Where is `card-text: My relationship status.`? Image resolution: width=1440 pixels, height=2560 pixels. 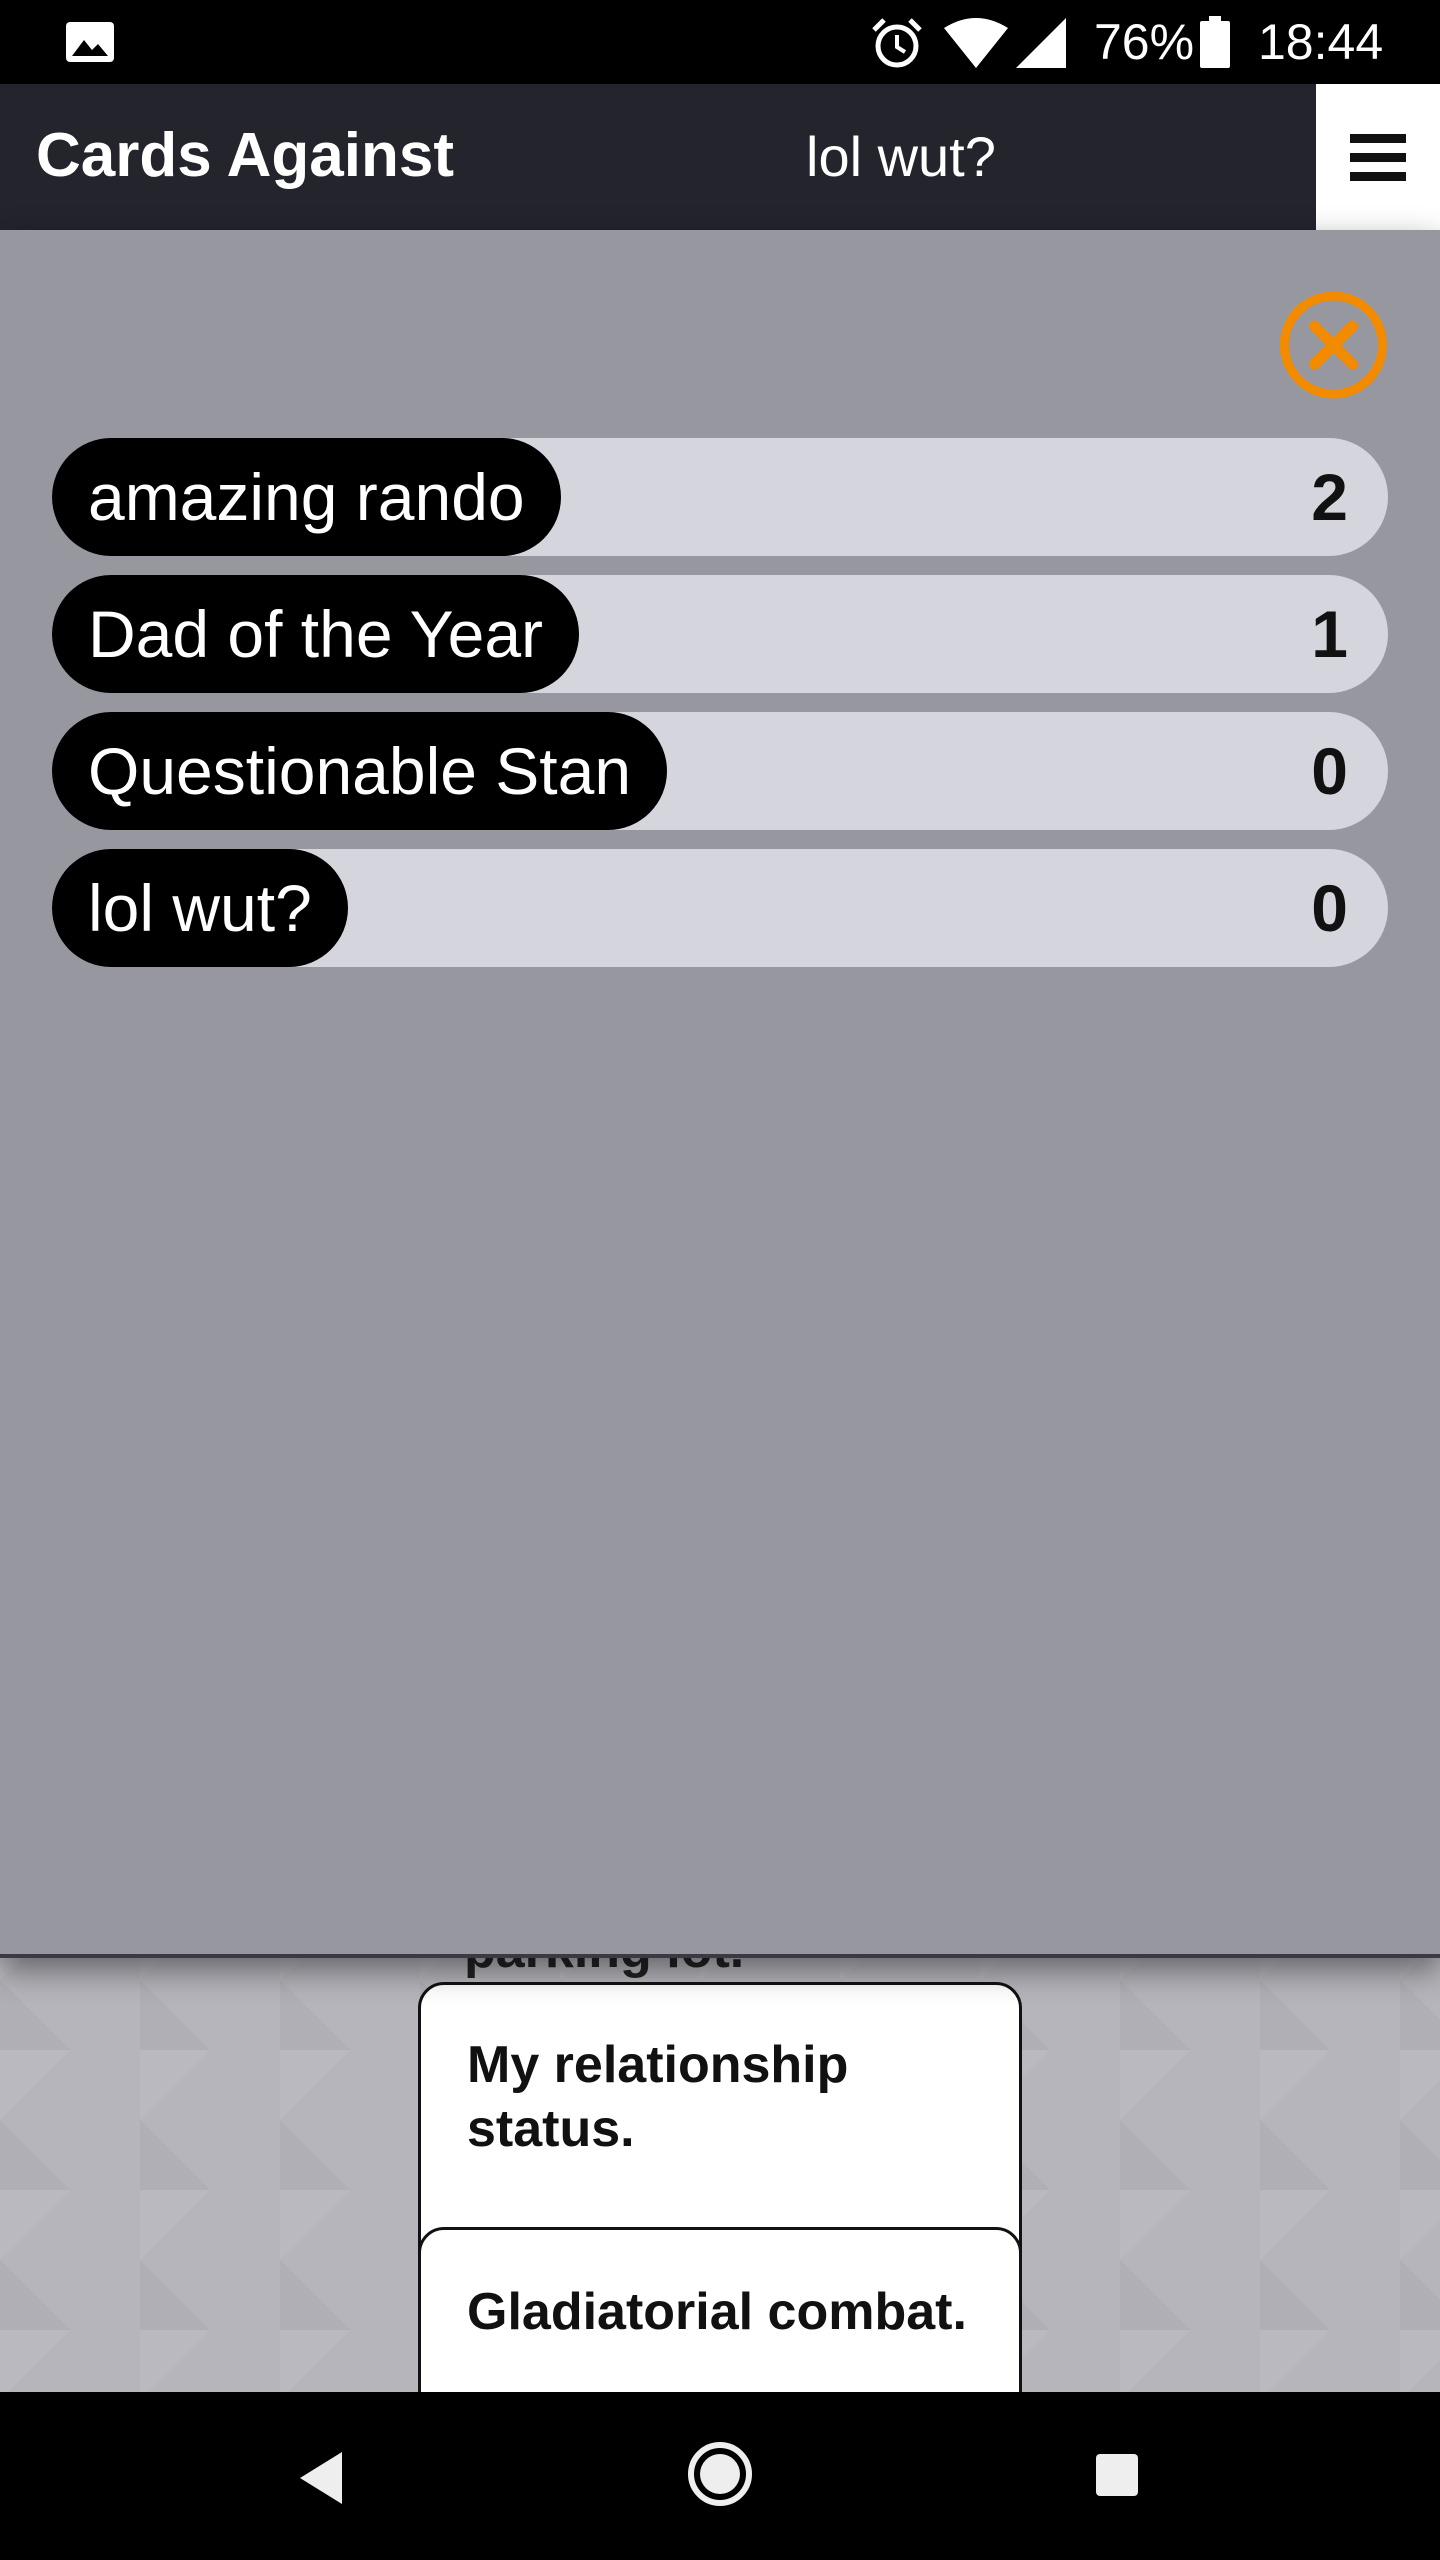 card-text: My relationship status. is located at coordinates (658, 2097).